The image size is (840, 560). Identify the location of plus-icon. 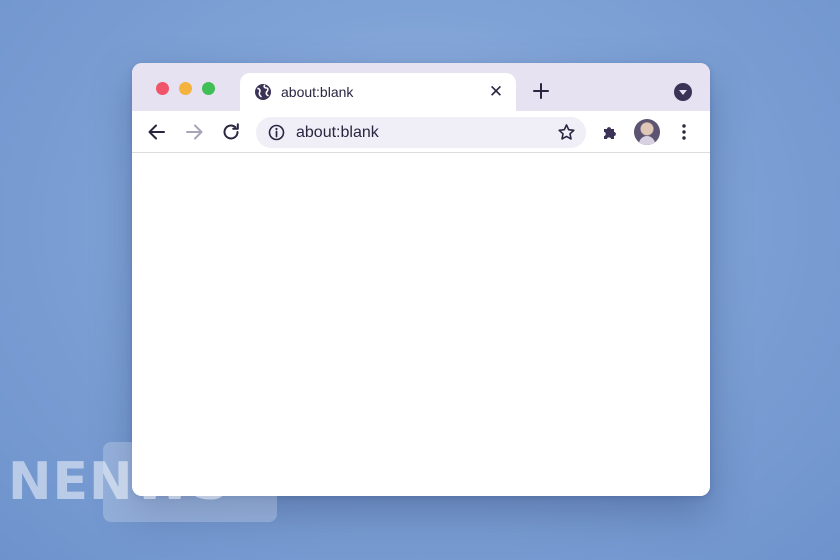
(541, 91).